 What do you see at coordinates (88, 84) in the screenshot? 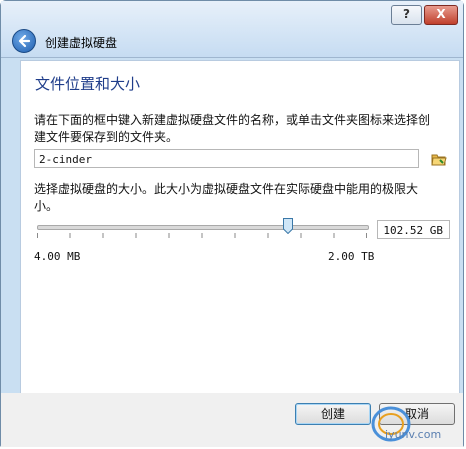
I see `page-heading: 文件位置和大小` at bounding box center [88, 84].